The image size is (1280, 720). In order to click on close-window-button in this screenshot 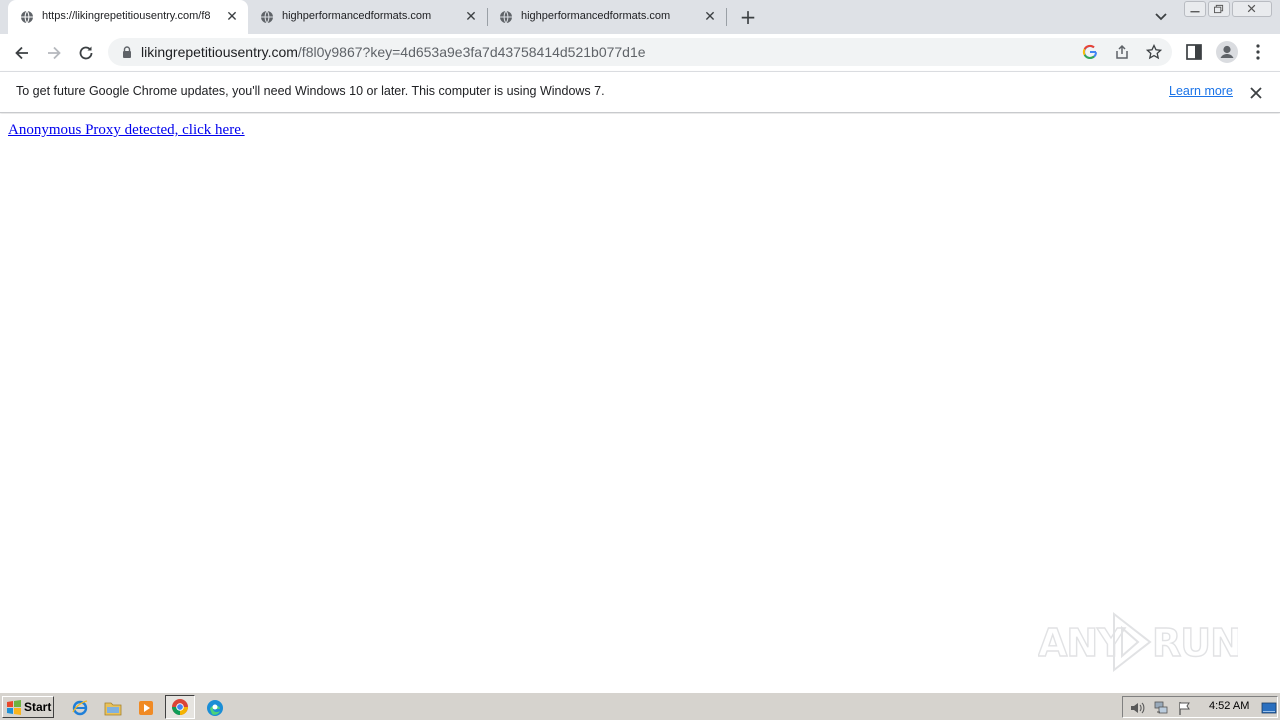, I will do `click(1252, 9)`.